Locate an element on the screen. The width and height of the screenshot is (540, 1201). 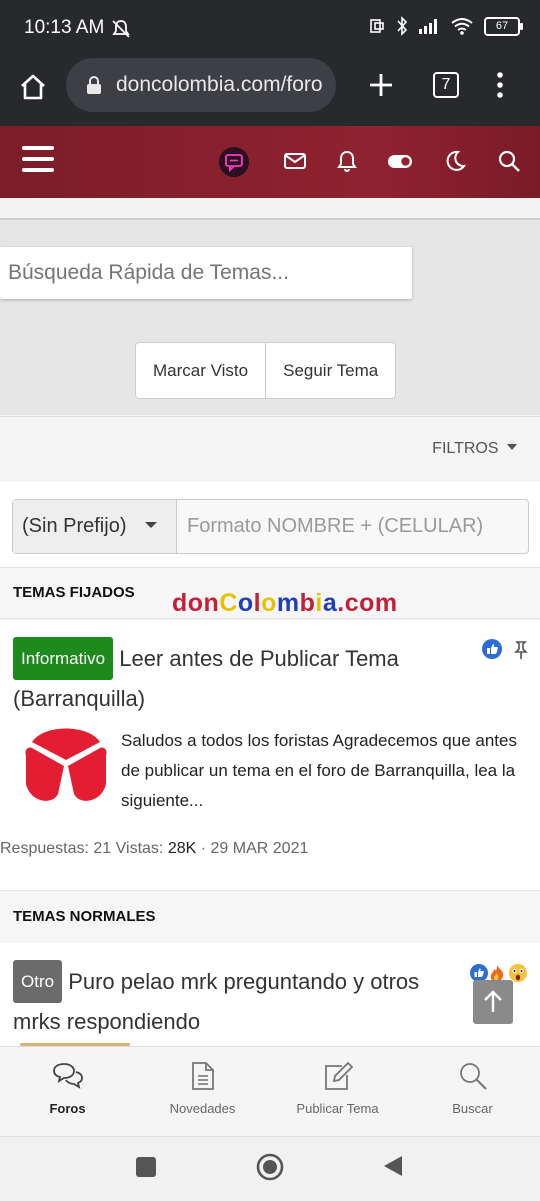
wifi-icon is located at coordinates (462, 26).